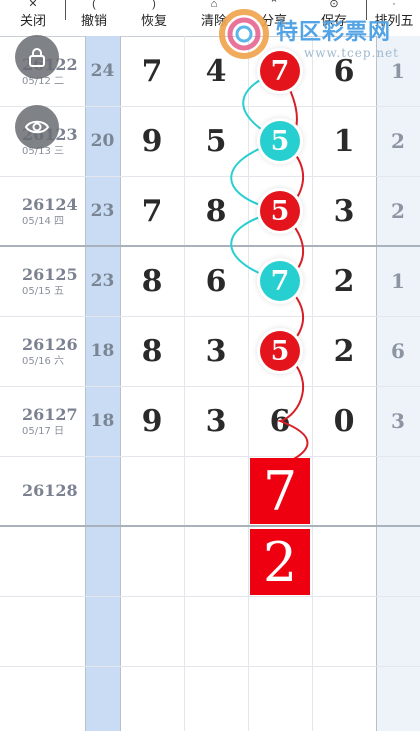 The image size is (420, 731). What do you see at coordinates (244, 34) in the screenshot?
I see `site-logo-icon` at bounding box center [244, 34].